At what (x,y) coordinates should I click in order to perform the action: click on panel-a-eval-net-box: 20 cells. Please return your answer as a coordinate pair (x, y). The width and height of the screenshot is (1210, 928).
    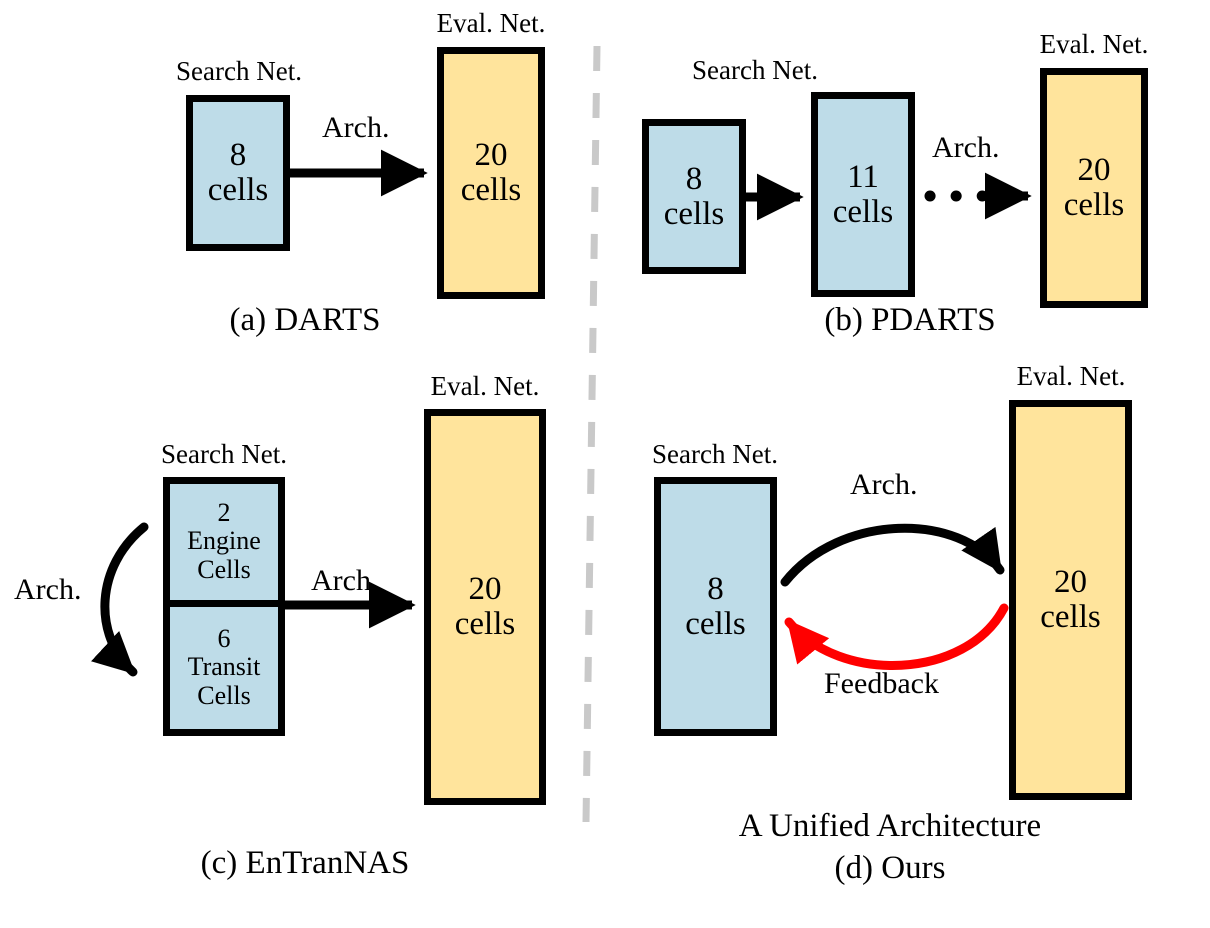
    Looking at the image, I should click on (491, 173).